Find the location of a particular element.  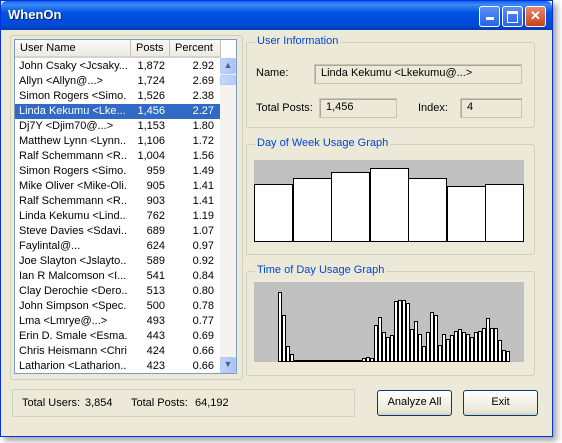

list-item: Dj7Y <Djim70@...> 1,153 1.80 is located at coordinates (118, 126).